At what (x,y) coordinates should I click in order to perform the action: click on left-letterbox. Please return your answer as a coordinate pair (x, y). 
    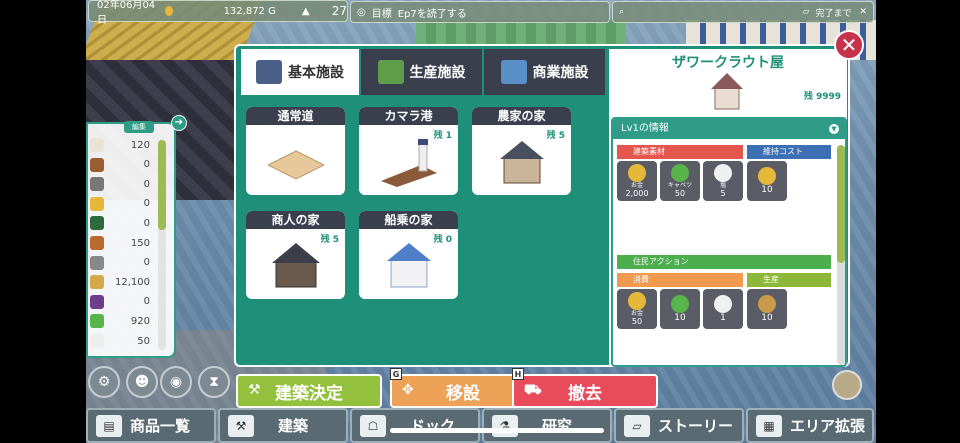
    Looking at the image, I should click on (43, 221).